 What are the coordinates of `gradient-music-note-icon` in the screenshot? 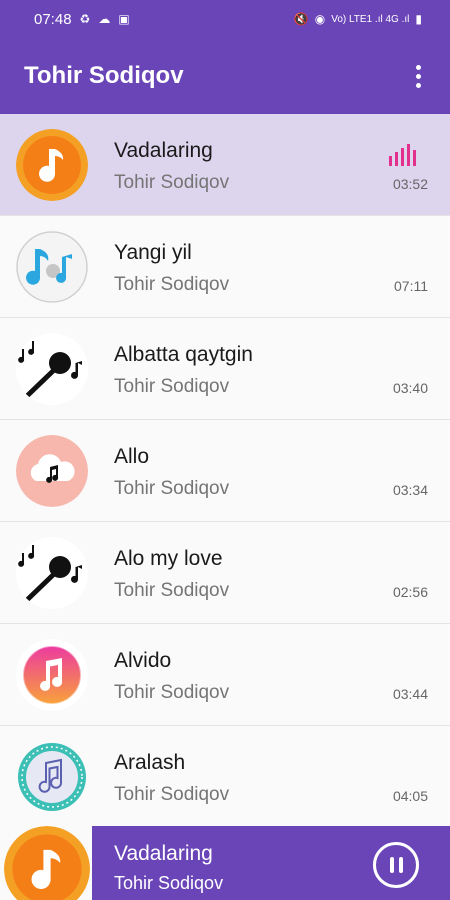 It's located at (52, 675).